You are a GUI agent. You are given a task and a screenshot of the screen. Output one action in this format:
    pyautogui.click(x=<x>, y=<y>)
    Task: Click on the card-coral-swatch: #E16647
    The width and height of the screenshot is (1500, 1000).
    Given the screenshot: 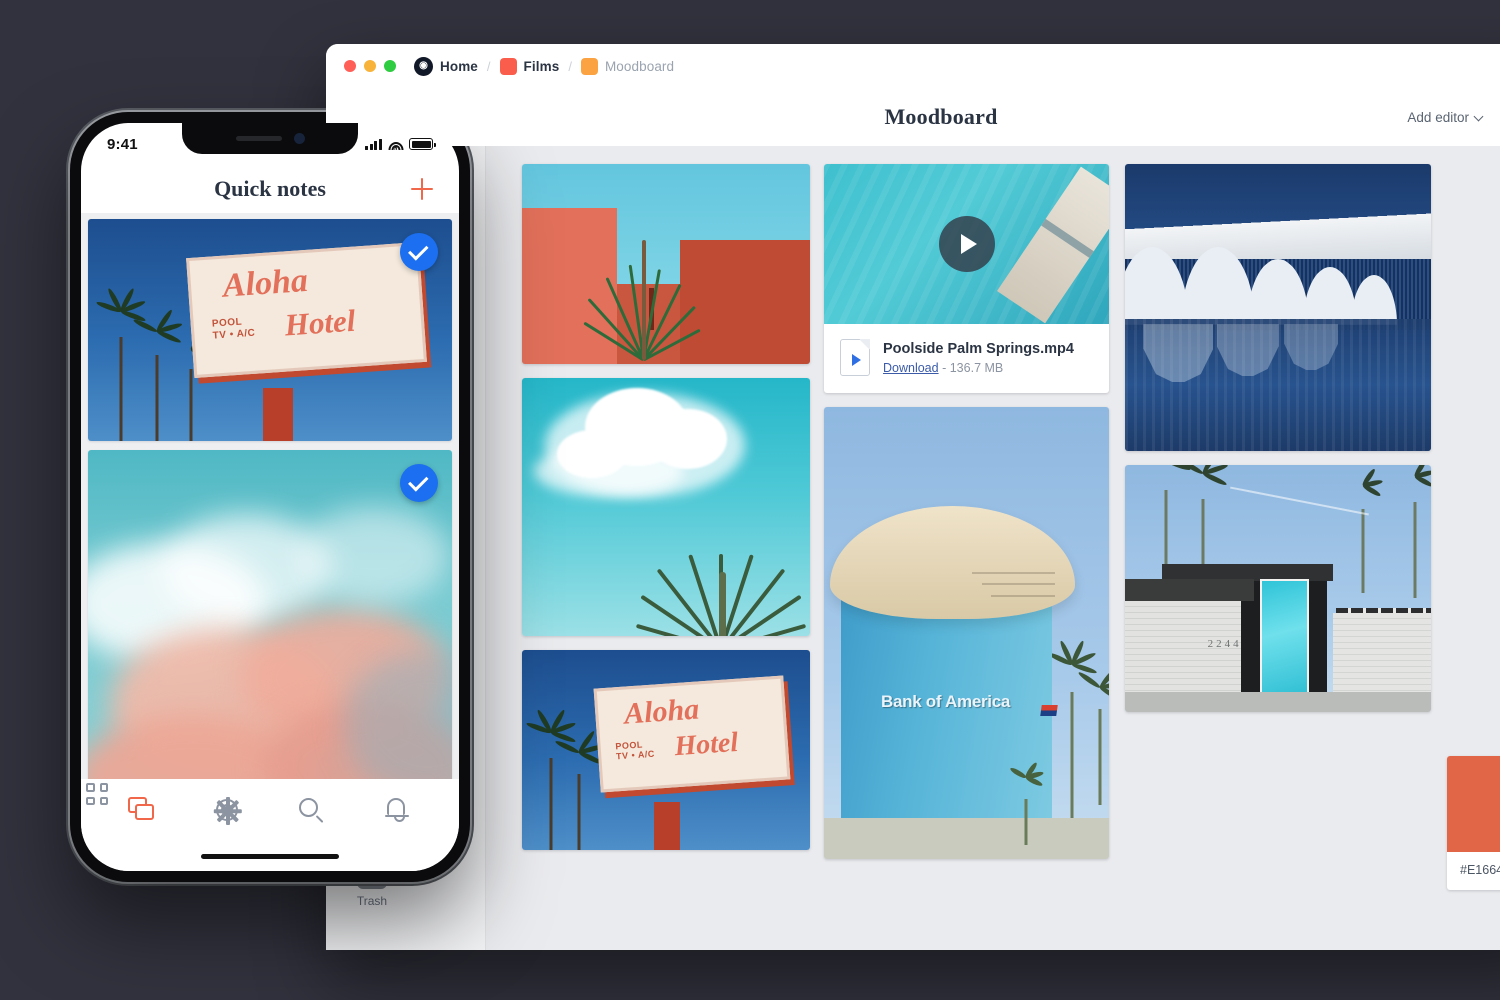 What is the action you would take?
    pyautogui.click(x=1473, y=823)
    